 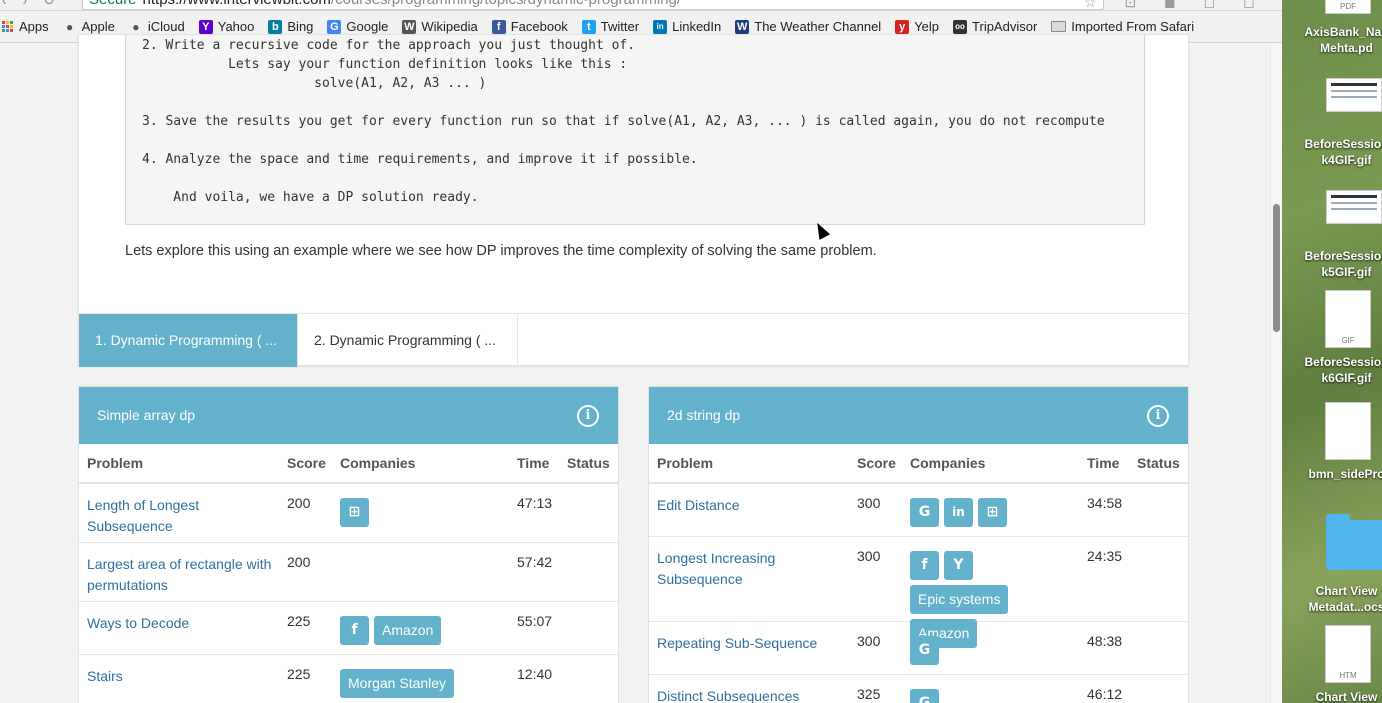 I want to click on code-line: And voila, we have a DP solution ready., so click(x=310, y=197).